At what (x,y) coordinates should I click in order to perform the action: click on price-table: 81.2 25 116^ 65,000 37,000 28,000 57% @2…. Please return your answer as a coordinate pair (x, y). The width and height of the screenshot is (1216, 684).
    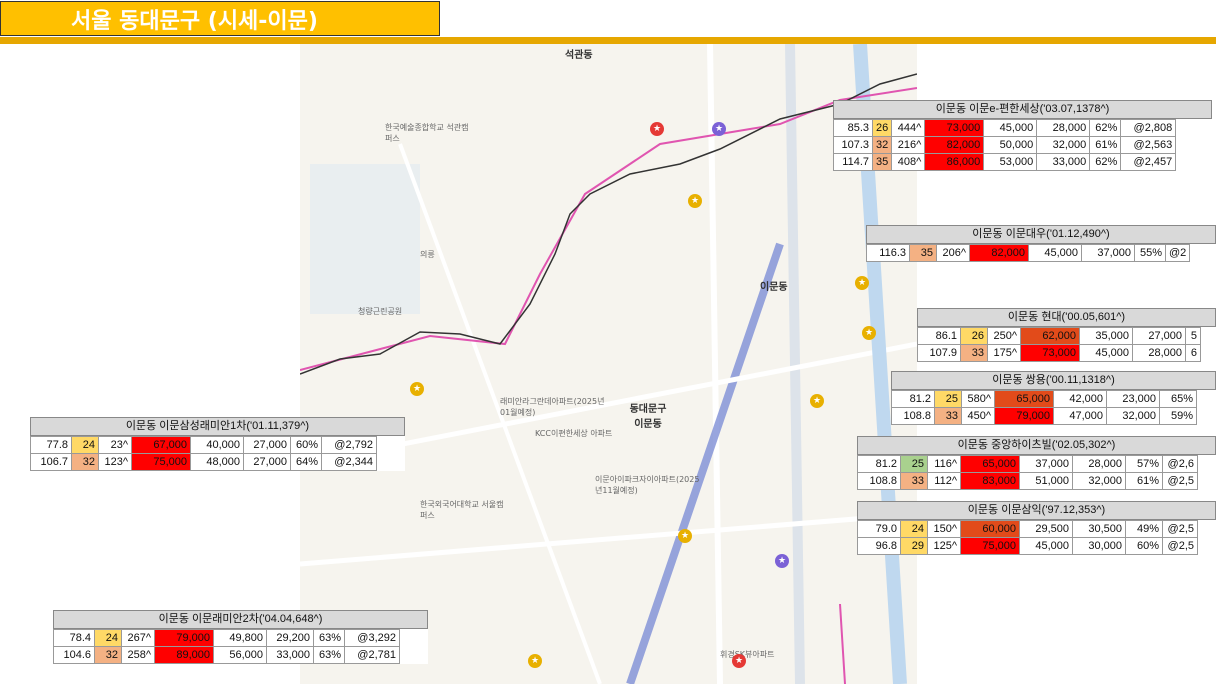
    Looking at the image, I should click on (1027, 472).